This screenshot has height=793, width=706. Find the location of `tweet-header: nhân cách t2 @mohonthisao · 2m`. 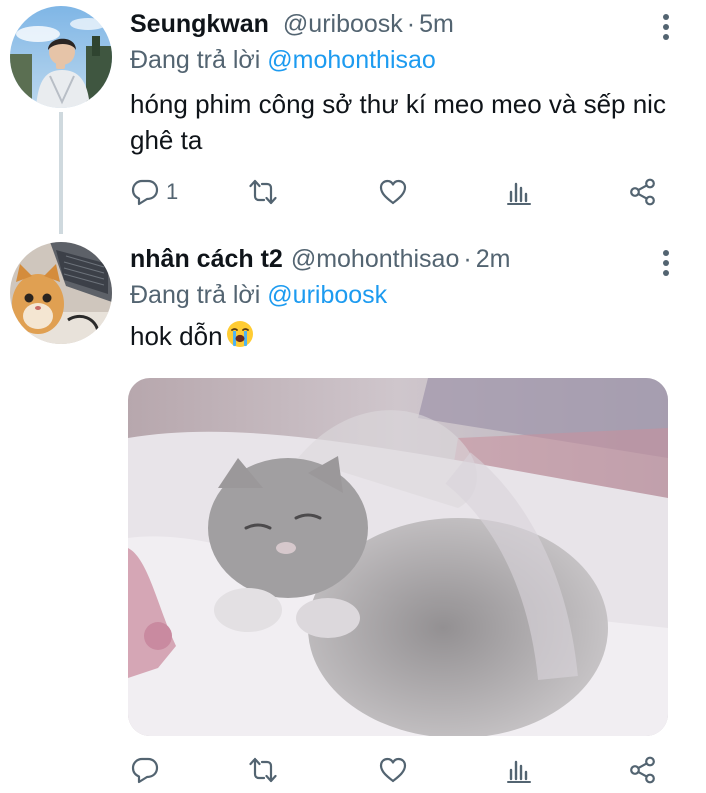

tweet-header: nhân cách t2 @mohonthisao · 2m is located at coordinates (320, 259).